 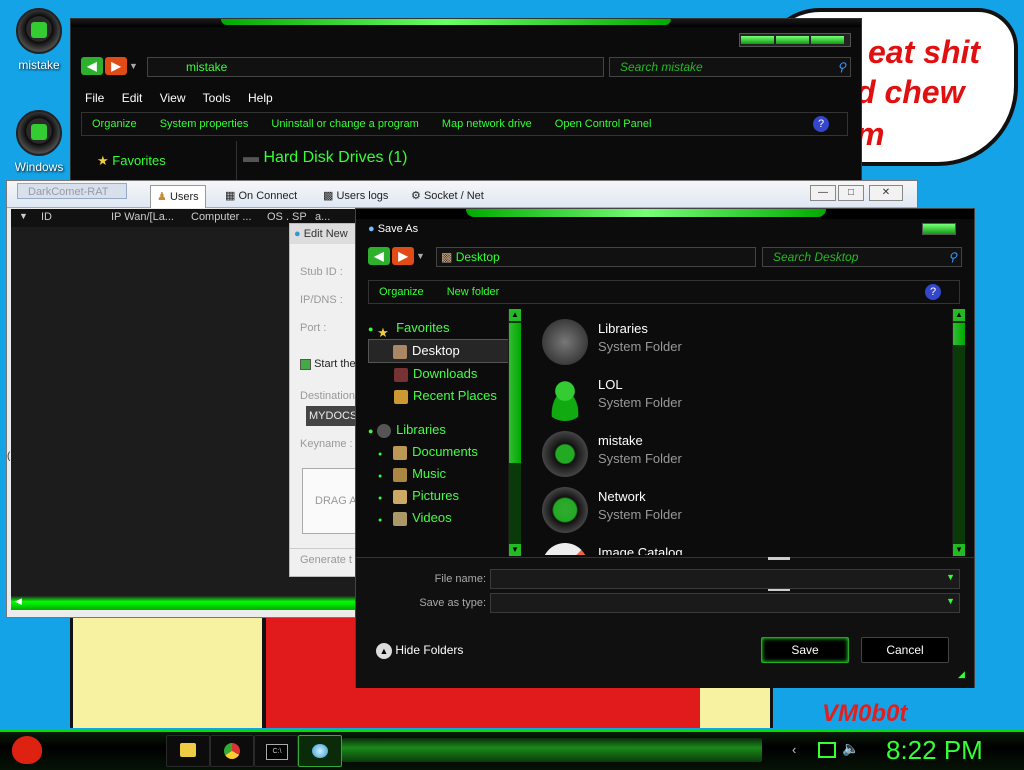 I want to click on tab-users-logs: ▩ Users logs, so click(x=355, y=196).